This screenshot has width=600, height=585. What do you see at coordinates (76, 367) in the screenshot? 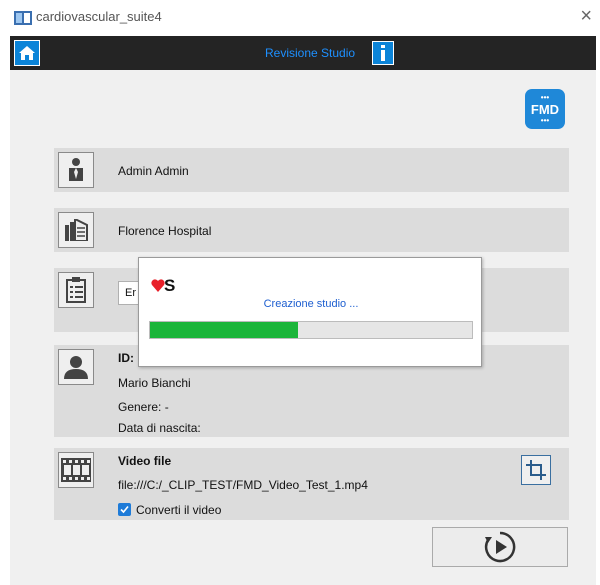
I see `person-icon` at bounding box center [76, 367].